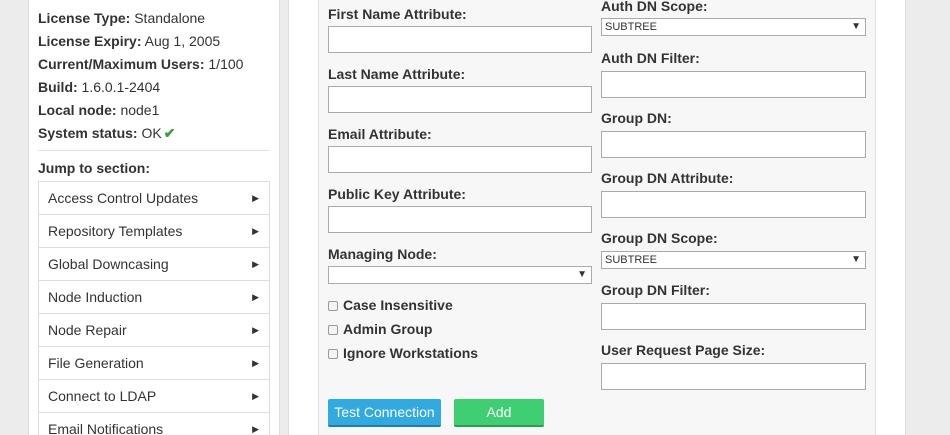 Image resolution: width=950 pixels, height=435 pixels. Describe the element at coordinates (154, 150) in the screenshot. I see `divider` at that location.